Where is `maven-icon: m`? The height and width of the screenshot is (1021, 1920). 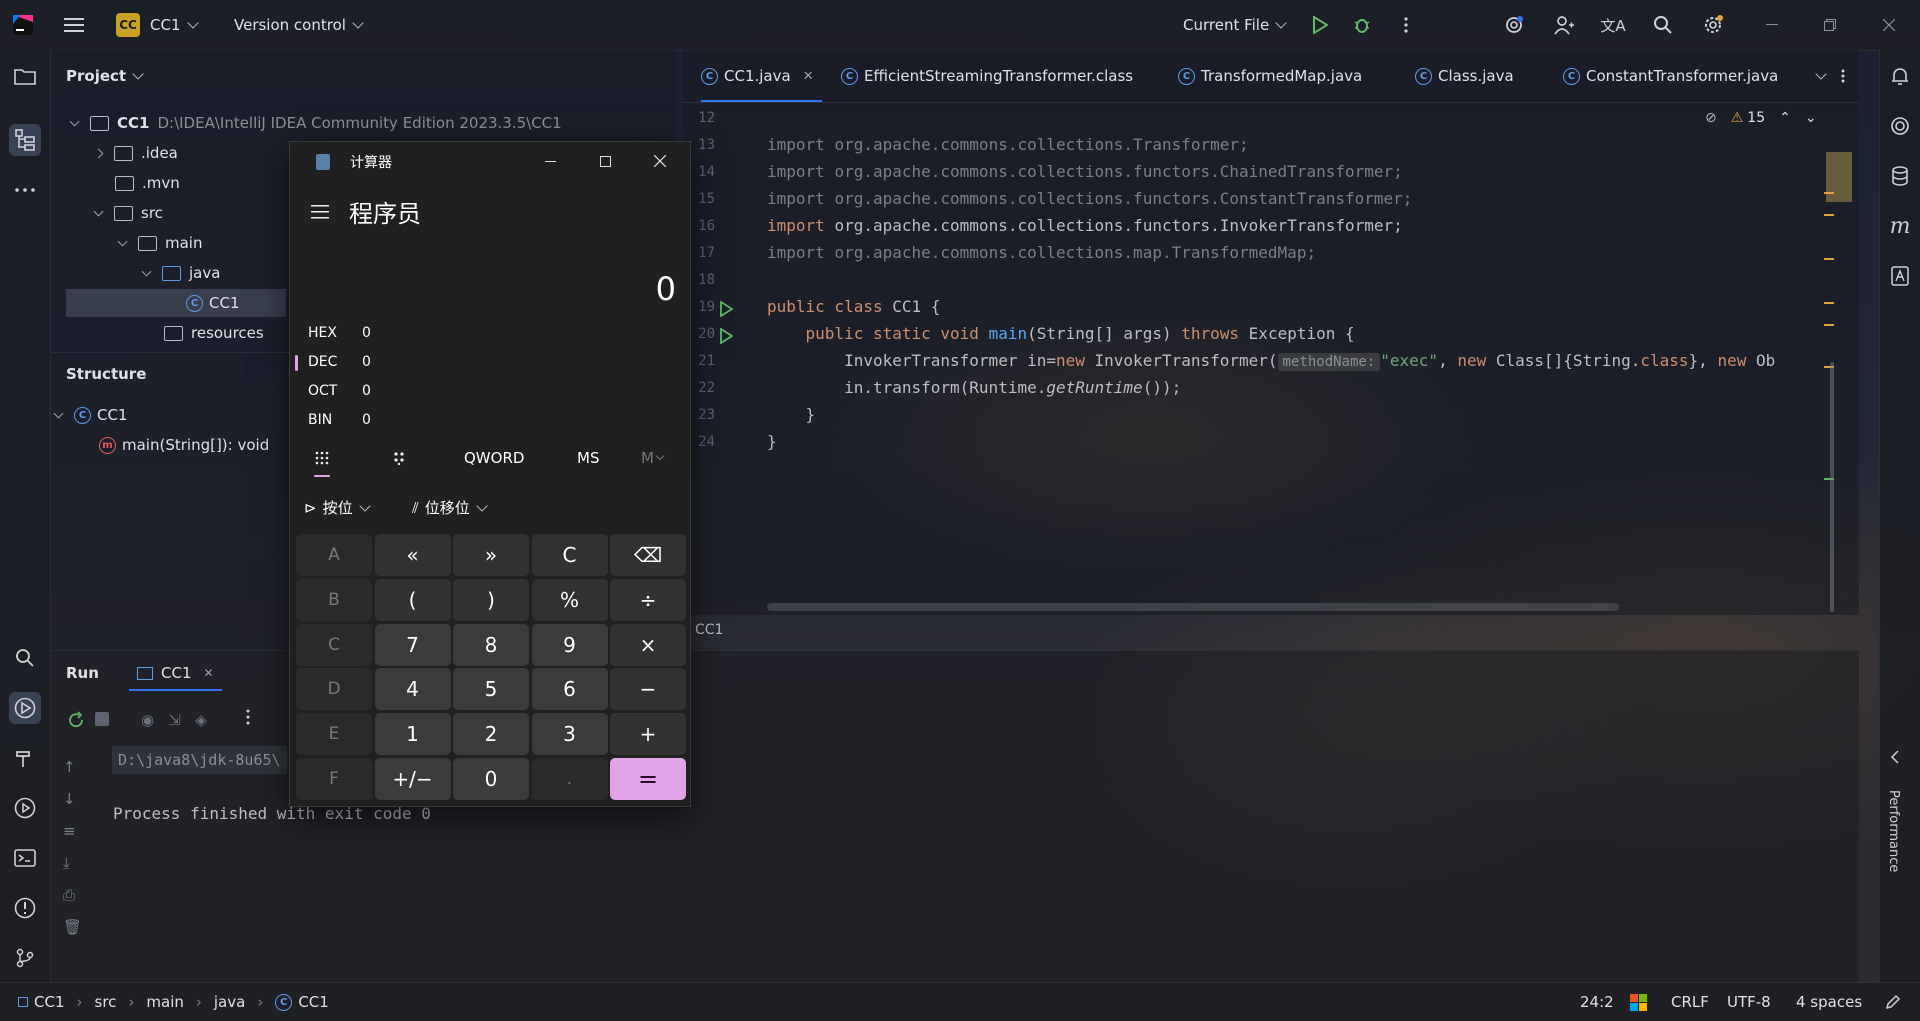
maven-icon: m is located at coordinates (1900, 226).